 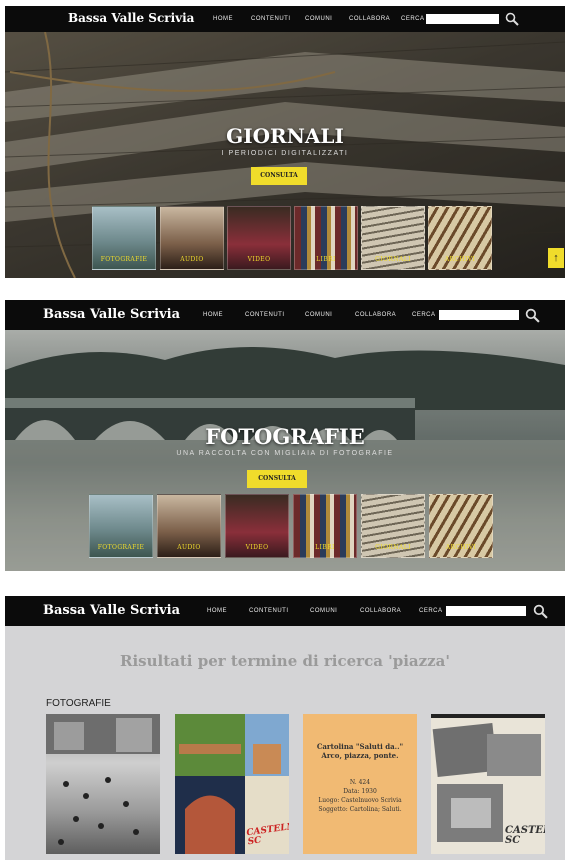 I want to click on card-date: Data: 1930, so click(x=360, y=791).